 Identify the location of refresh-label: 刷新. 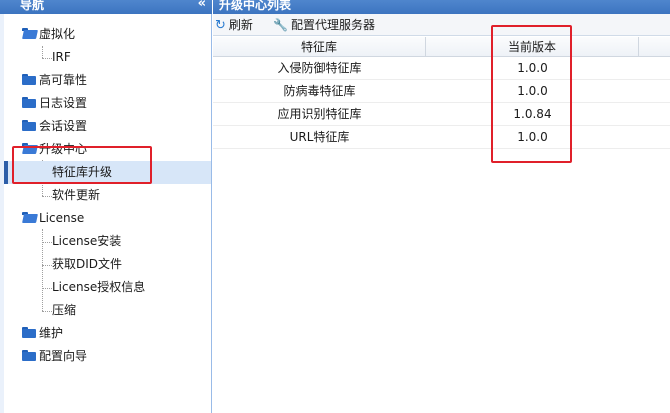
(240, 25).